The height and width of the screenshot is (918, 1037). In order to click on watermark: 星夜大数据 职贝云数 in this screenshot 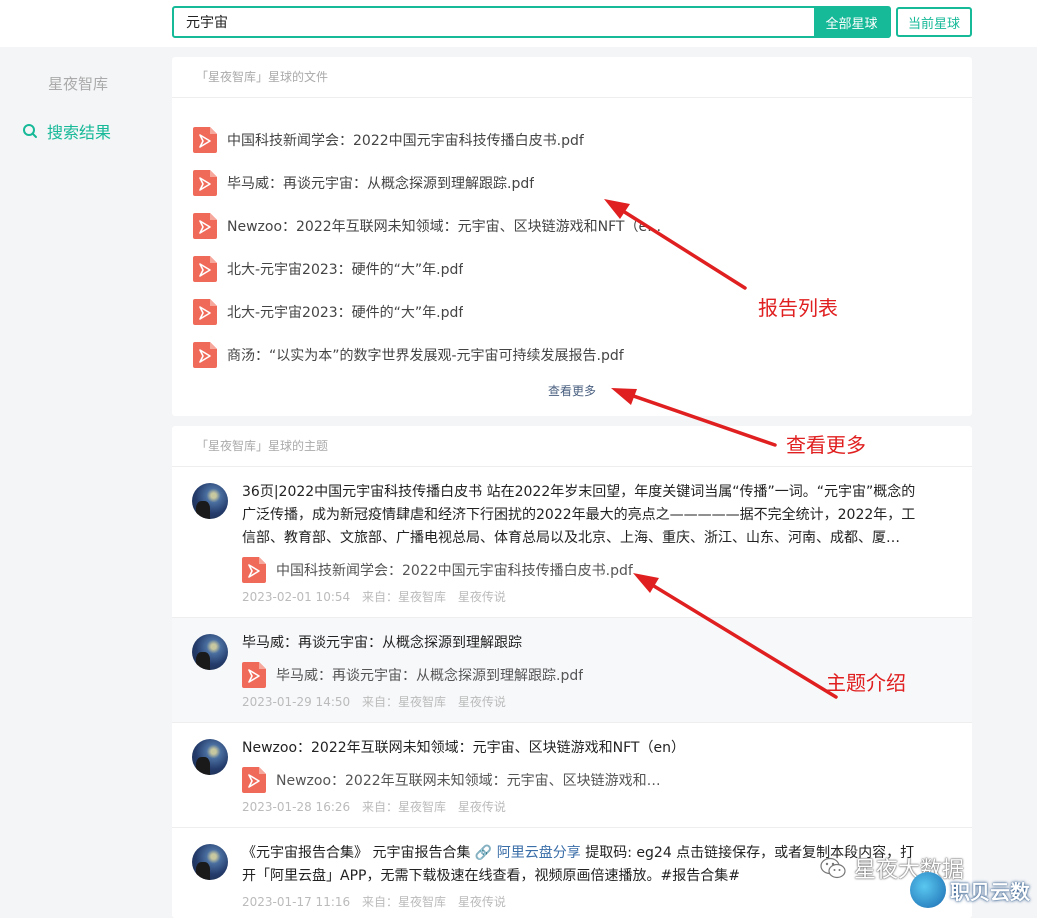, I will do `click(925, 880)`.